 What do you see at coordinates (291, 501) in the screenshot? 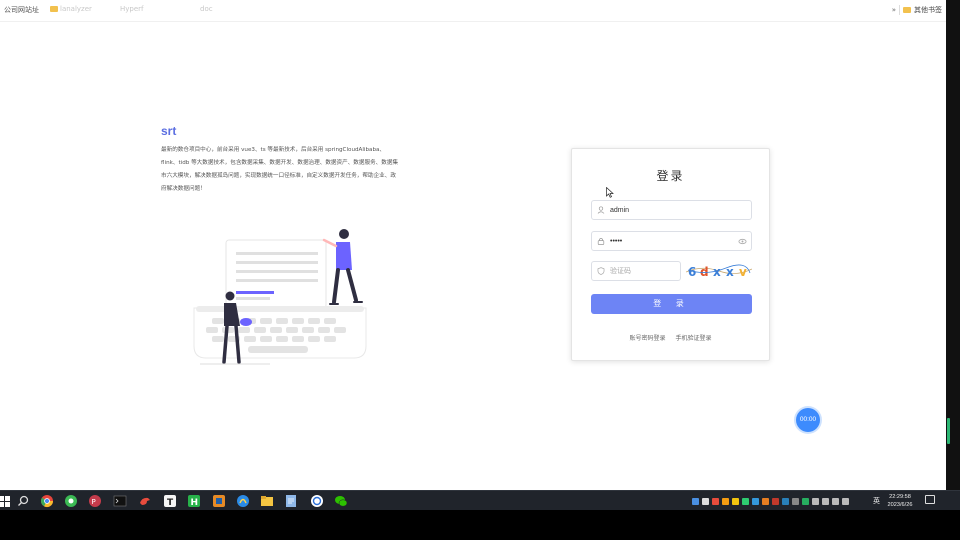
I see `notepad-icon` at bounding box center [291, 501].